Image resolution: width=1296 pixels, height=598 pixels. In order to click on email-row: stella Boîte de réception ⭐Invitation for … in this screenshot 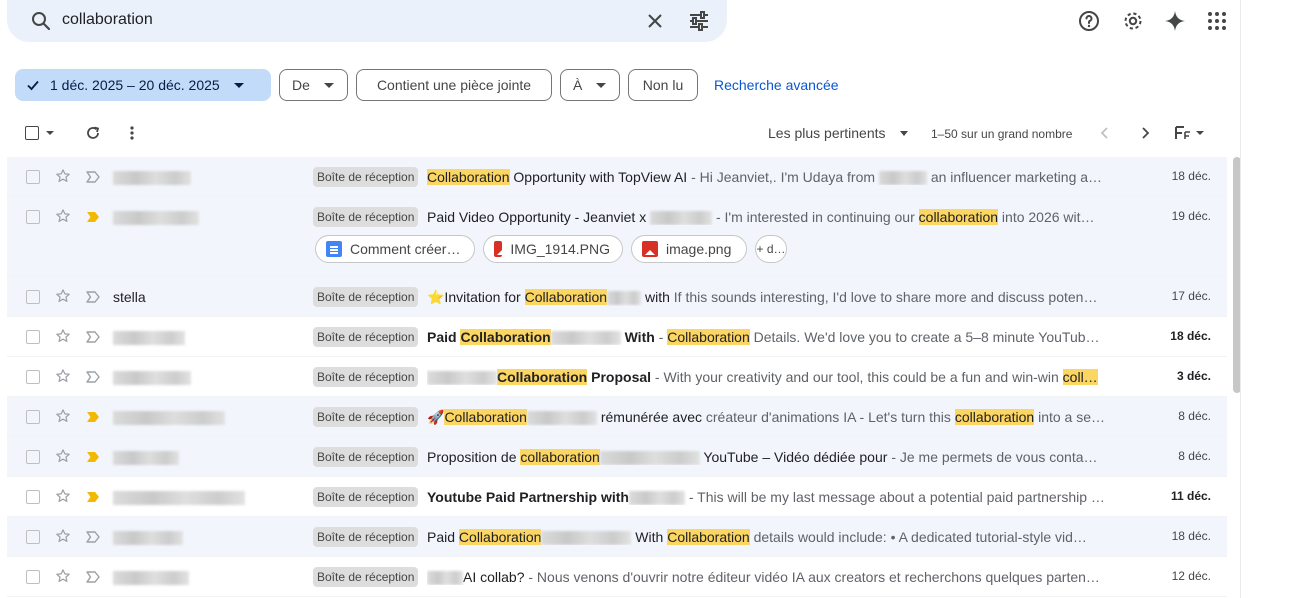, I will do `click(617, 297)`.